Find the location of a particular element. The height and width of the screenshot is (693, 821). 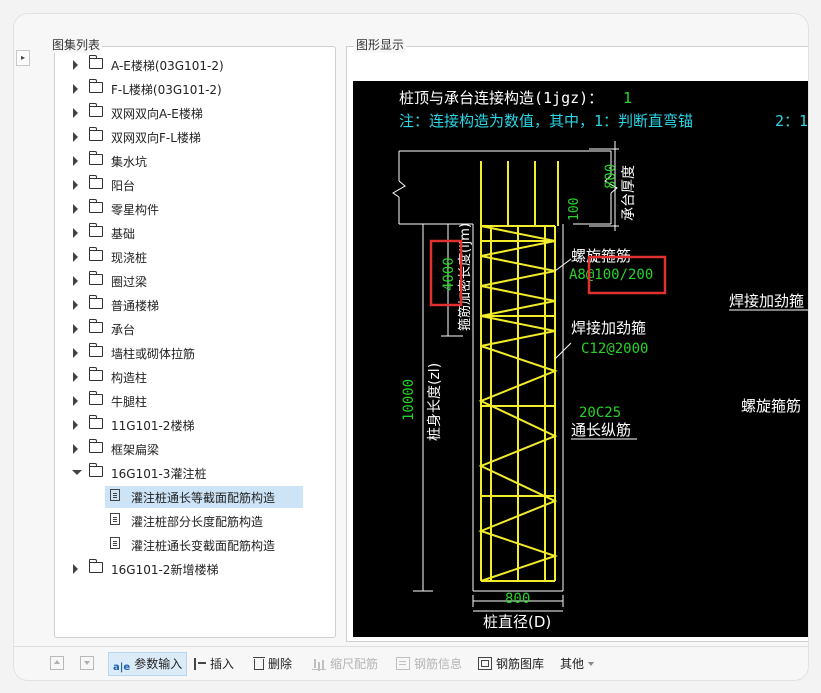

tree-item-expanded: 16G101-3灌注桩 is located at coordinates (195, 473).